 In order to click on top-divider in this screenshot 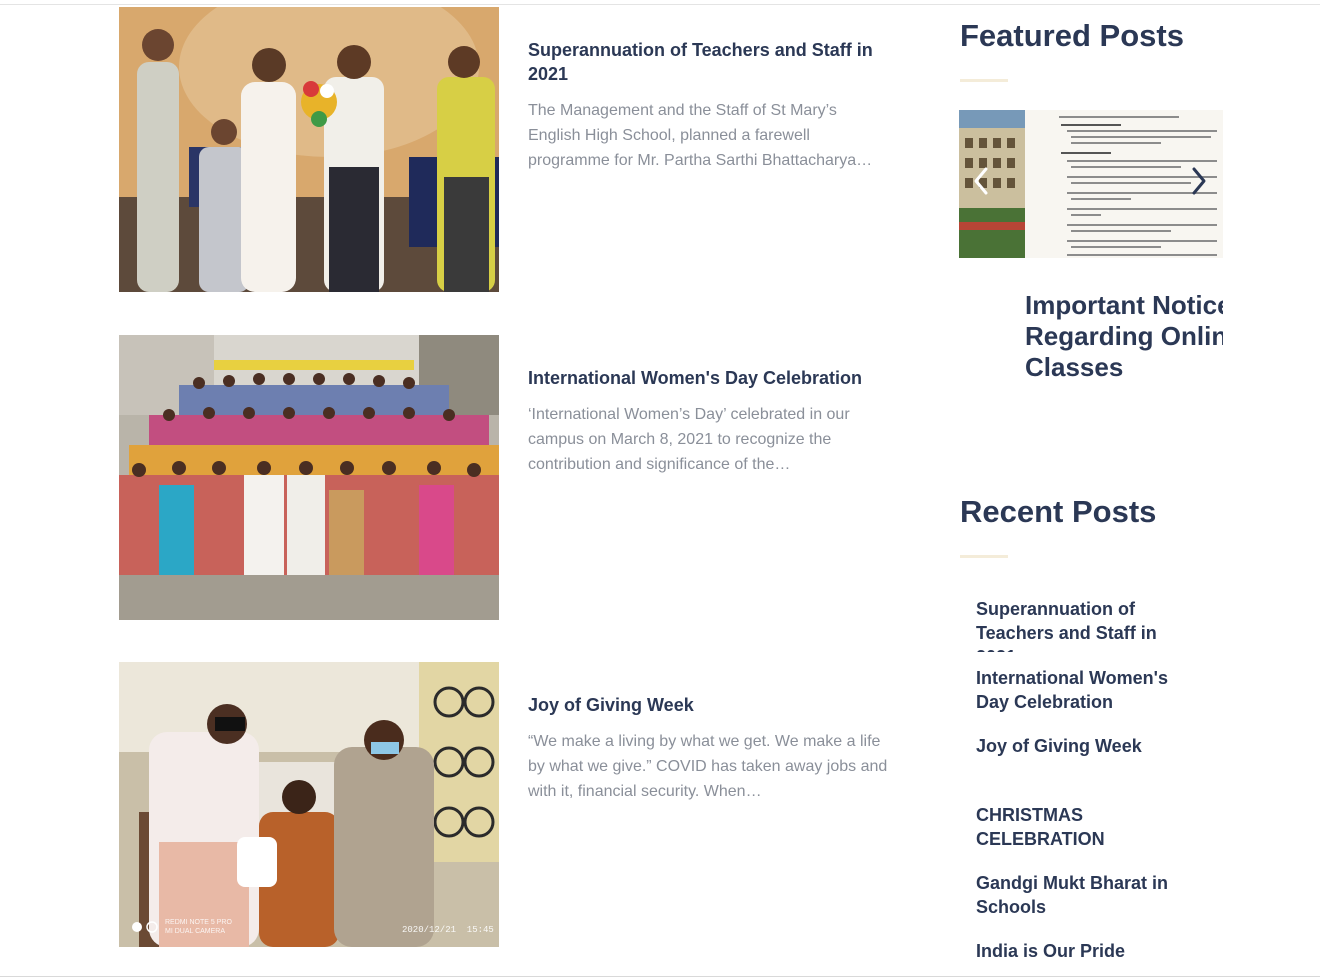, I will do `click(660, 4)`.